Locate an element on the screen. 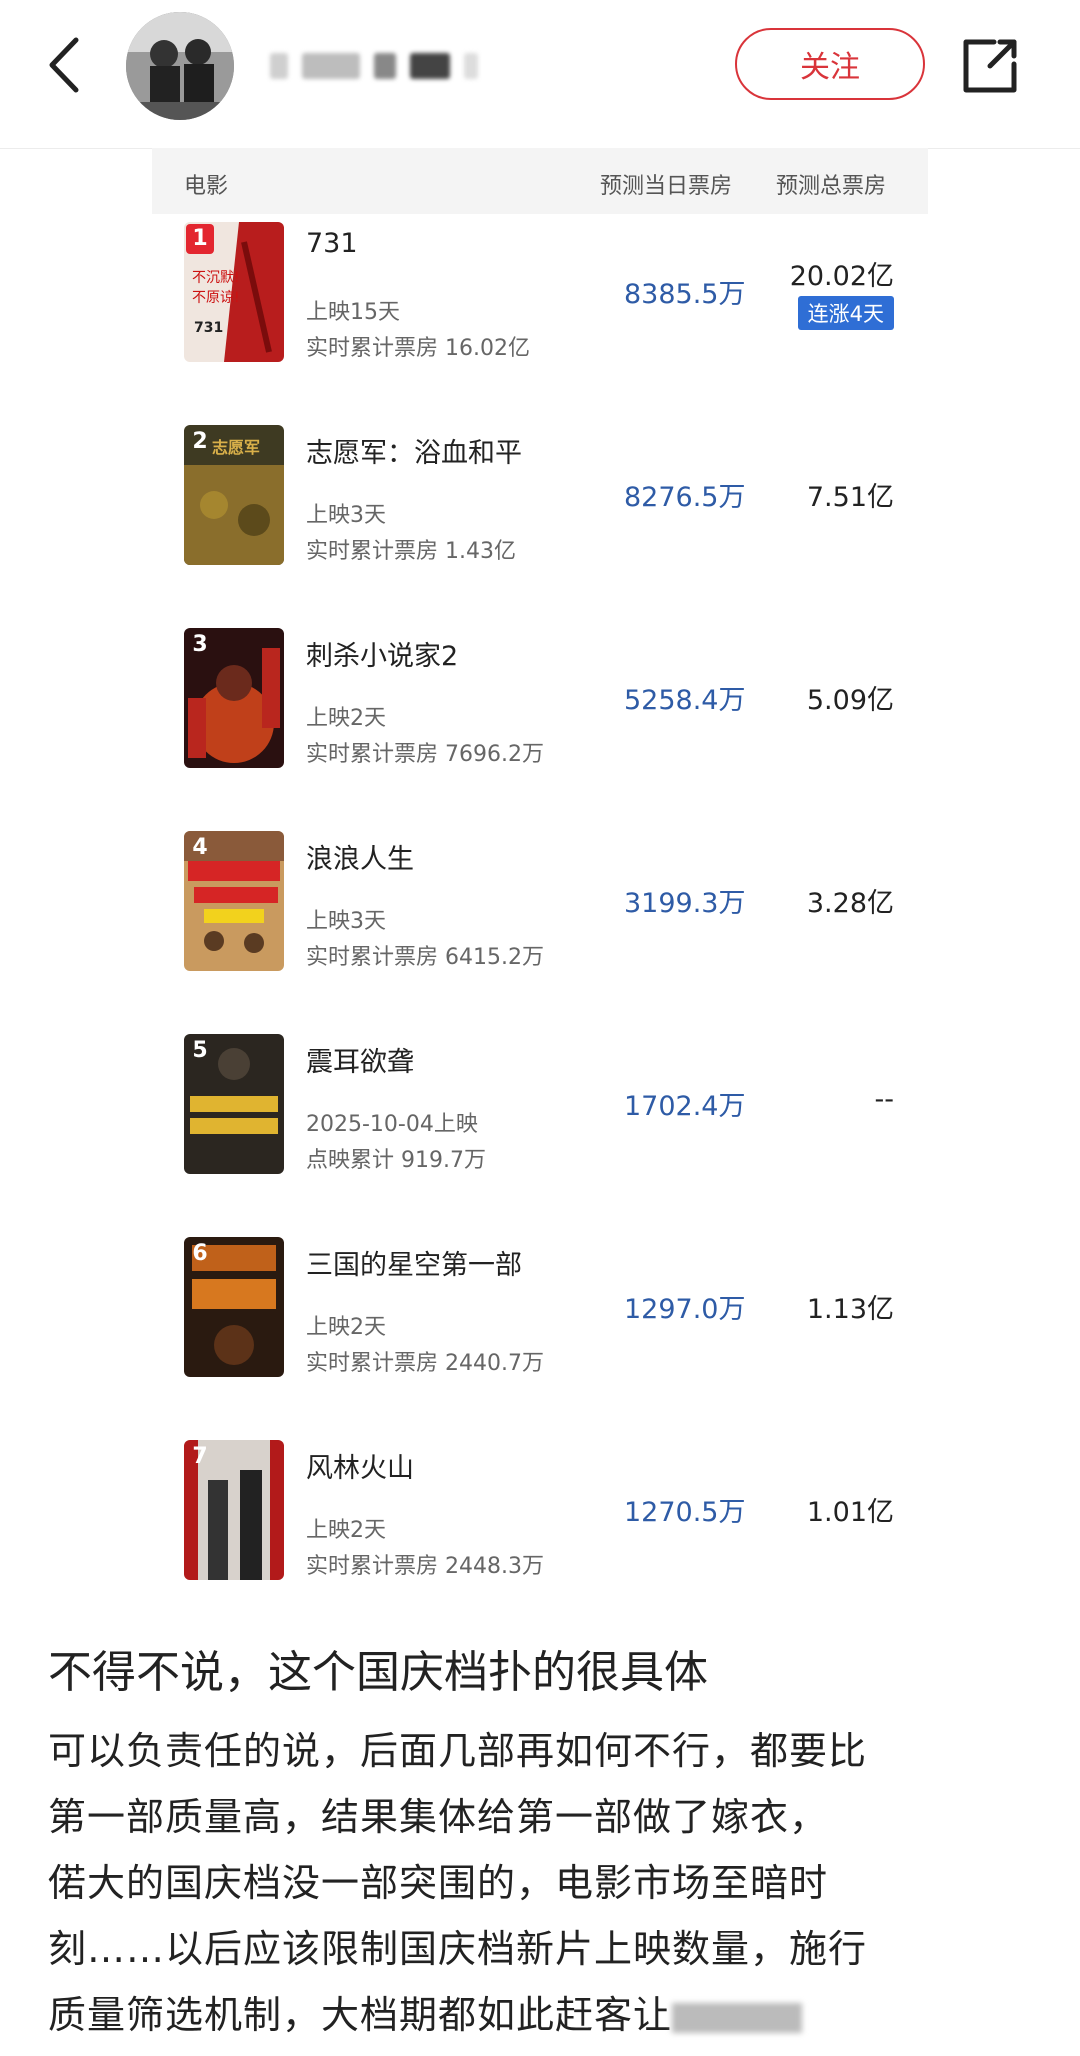 The width and height of the screenshot is (1080, 2056). rank-badge: 3 is located at coordinates (200, 644).